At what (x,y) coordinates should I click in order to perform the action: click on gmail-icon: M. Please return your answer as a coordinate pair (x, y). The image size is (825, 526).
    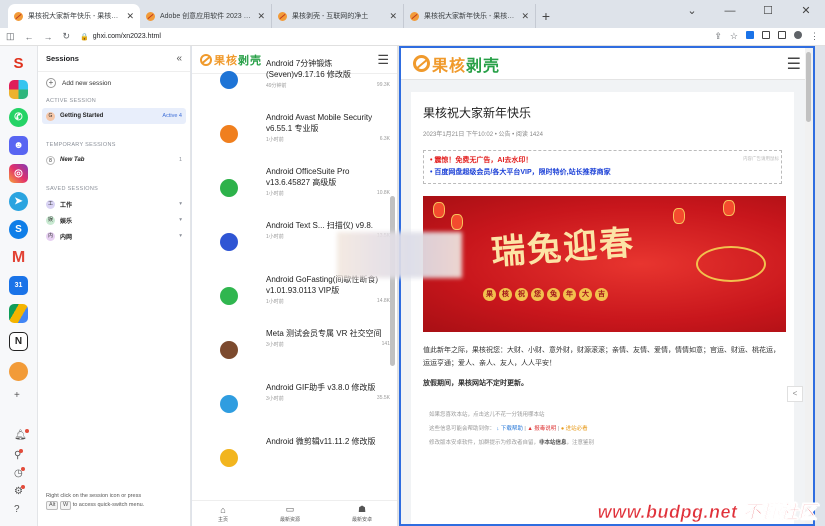
    Looking at the image, I should click on (18, 257).